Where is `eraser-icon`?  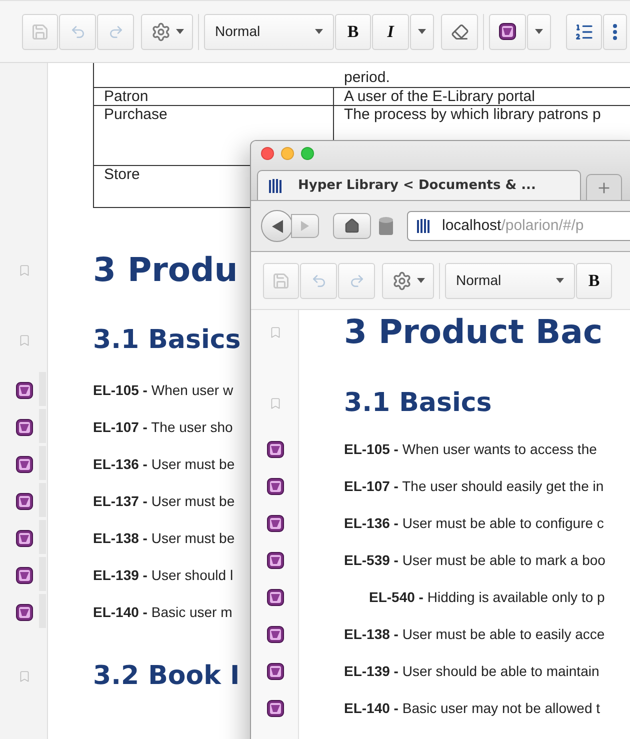
eraser-icon is located at coordinates (459, 31).